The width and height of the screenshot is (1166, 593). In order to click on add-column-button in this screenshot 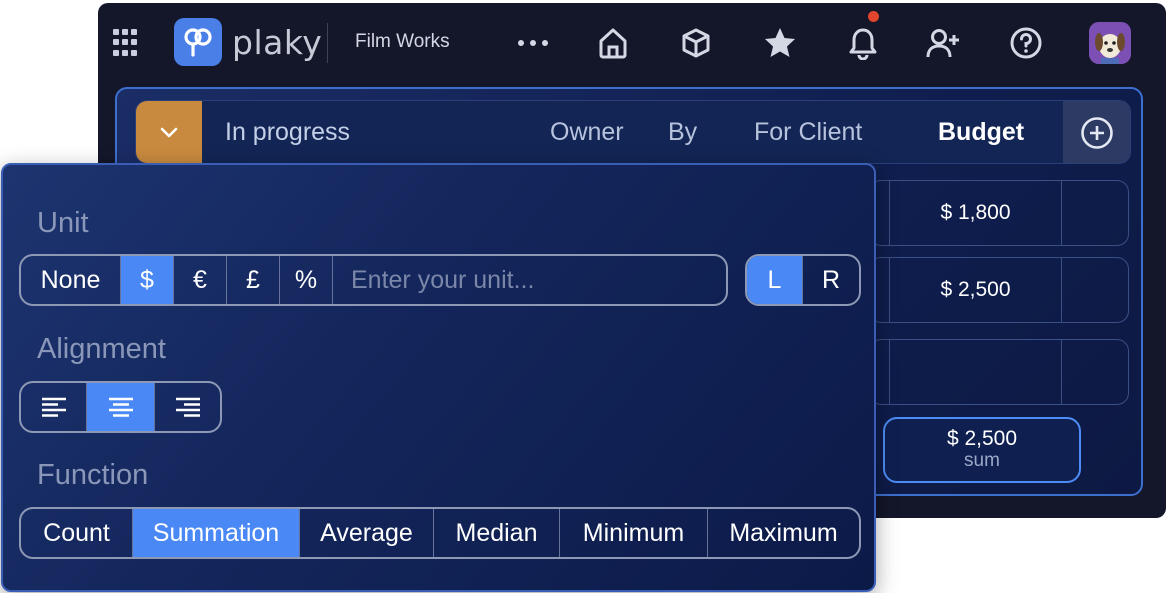, I will do `click(1096, 132)`.